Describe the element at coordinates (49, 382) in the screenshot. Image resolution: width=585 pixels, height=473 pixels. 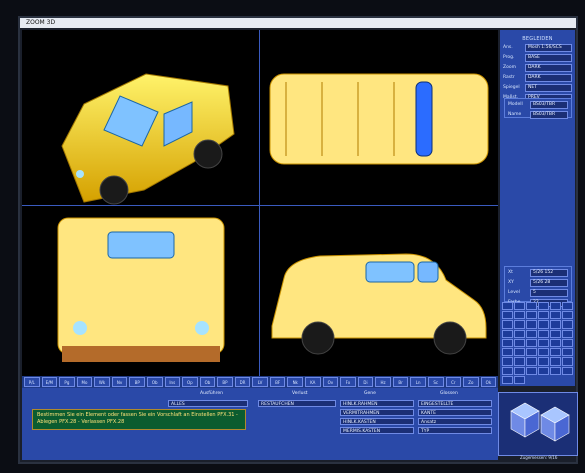
I see `toolbar-button: E/M` at that location.